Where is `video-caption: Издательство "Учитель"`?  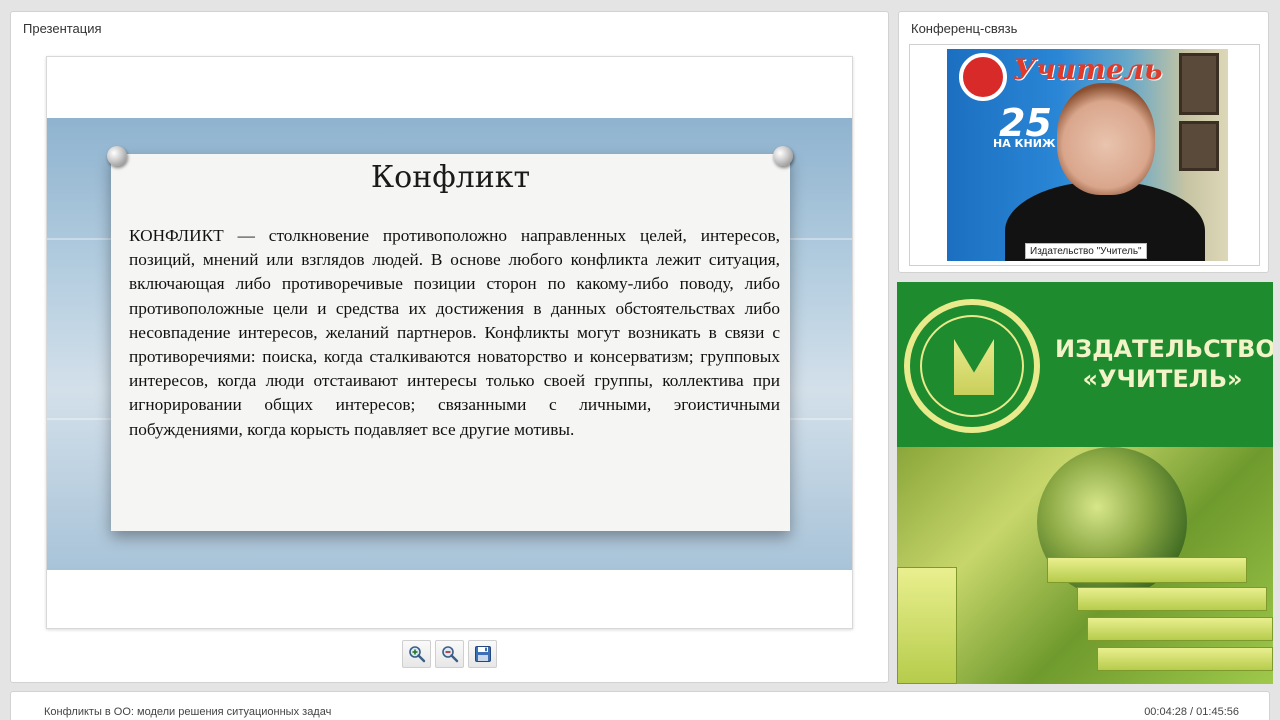
video-caption: Издательство "Учитель" is located at coordinates (1086, 251).